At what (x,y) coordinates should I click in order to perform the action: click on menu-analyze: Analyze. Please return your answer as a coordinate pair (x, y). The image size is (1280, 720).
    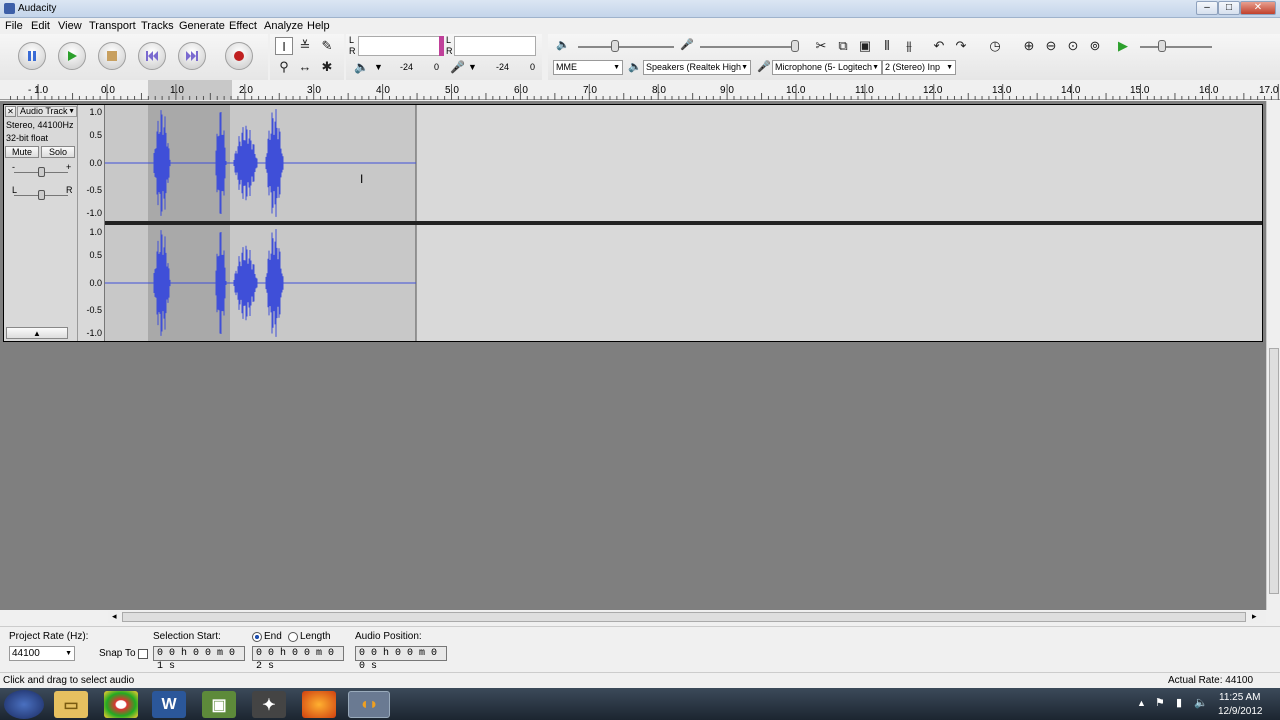
    Looking at the image, I should click on (283, 26).